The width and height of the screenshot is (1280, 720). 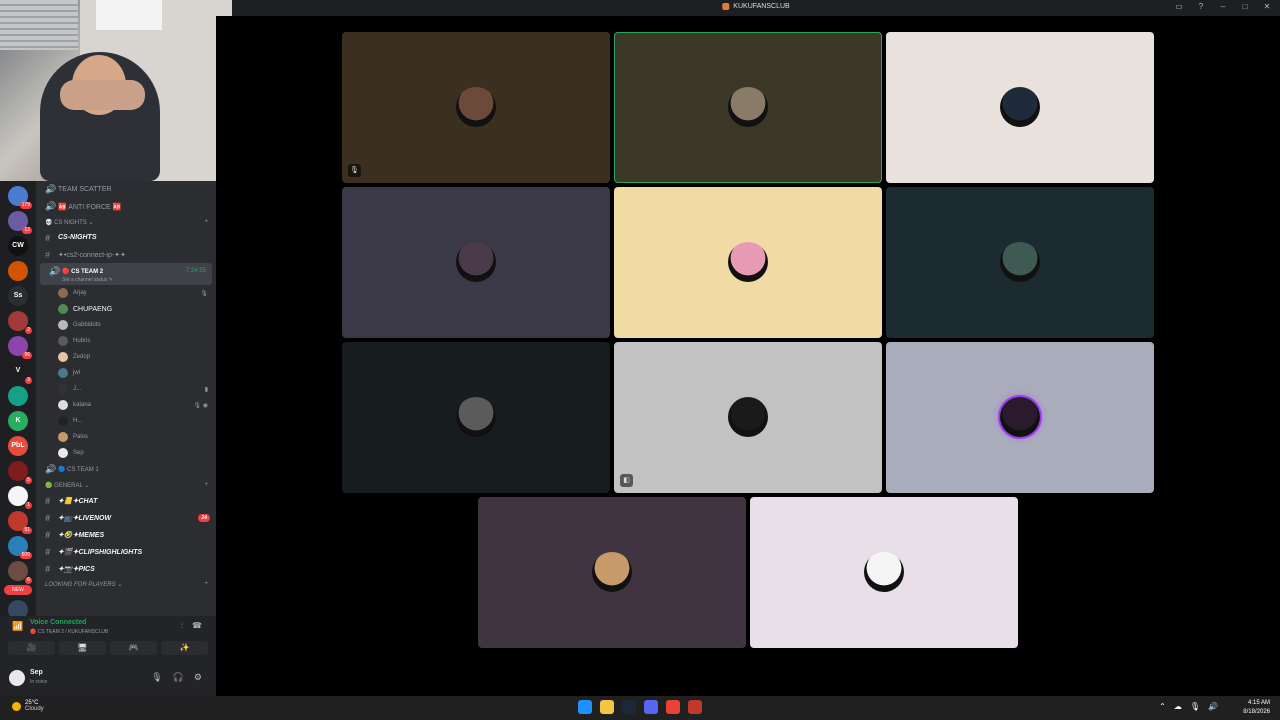 I want to click on headphones-icon: 🎧, so click(x=178, y=677).